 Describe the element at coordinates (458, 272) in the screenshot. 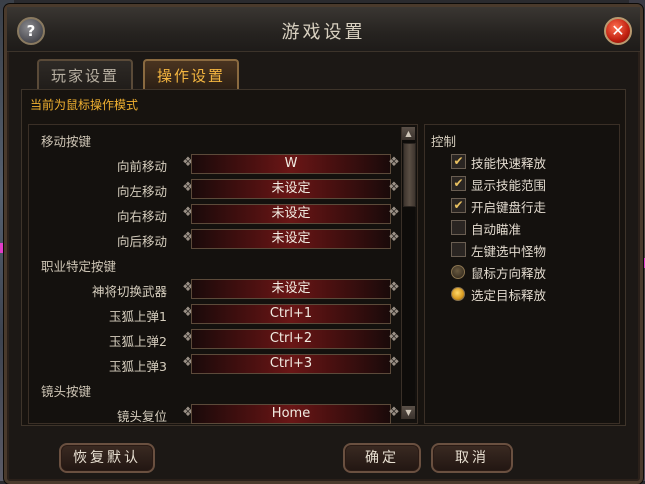

I see `radio-unselected-icon` at that location.